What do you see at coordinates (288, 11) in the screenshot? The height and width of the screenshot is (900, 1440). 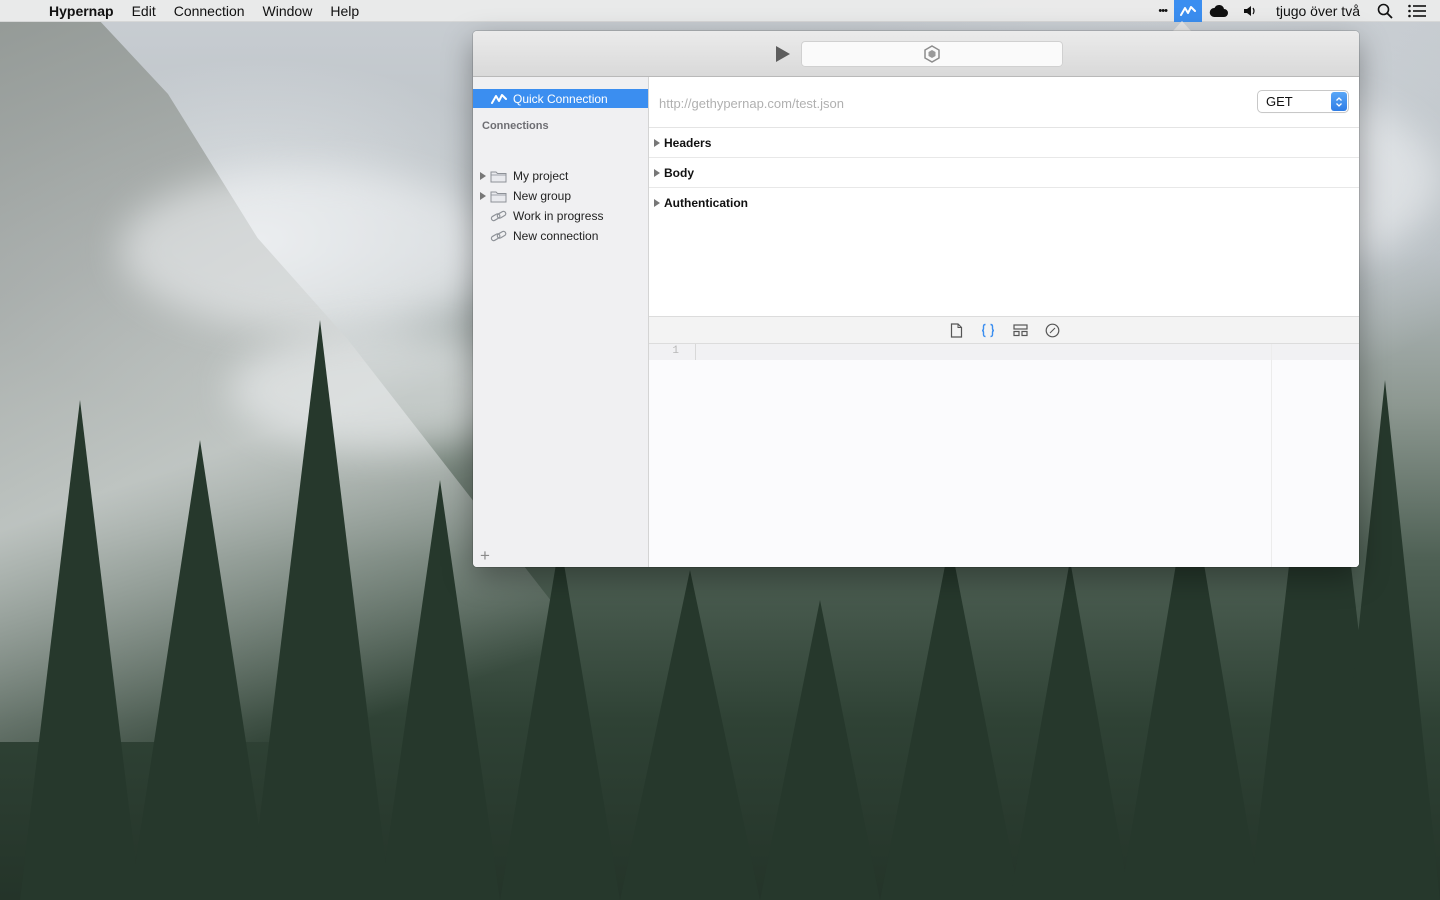 I see `menu-window: Window` at bounding box center [288, 11].